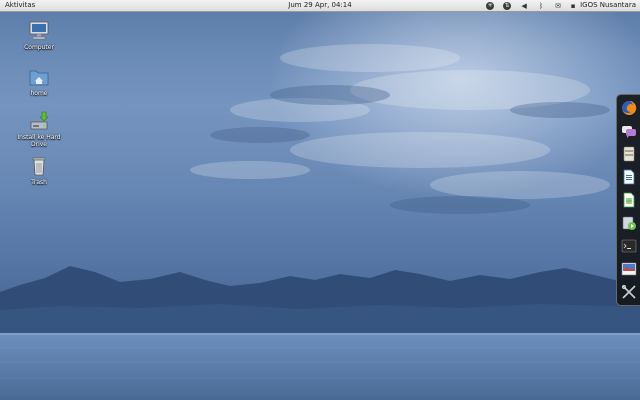 The image size is (640, 400). I want to click on empathy-chat-icon, so click(629, 132).